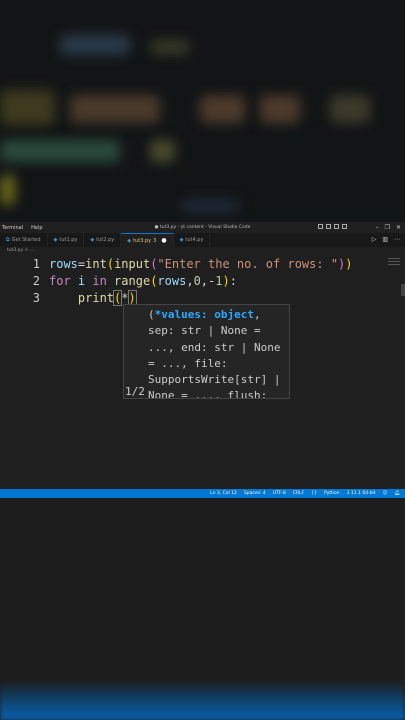 Image resolution: width=405 pixels, height=720 pixels. Describe the element at coordinates (223, 493) in the screenshot. I see `cursor-position: Ln 3, Col 12` at that location.